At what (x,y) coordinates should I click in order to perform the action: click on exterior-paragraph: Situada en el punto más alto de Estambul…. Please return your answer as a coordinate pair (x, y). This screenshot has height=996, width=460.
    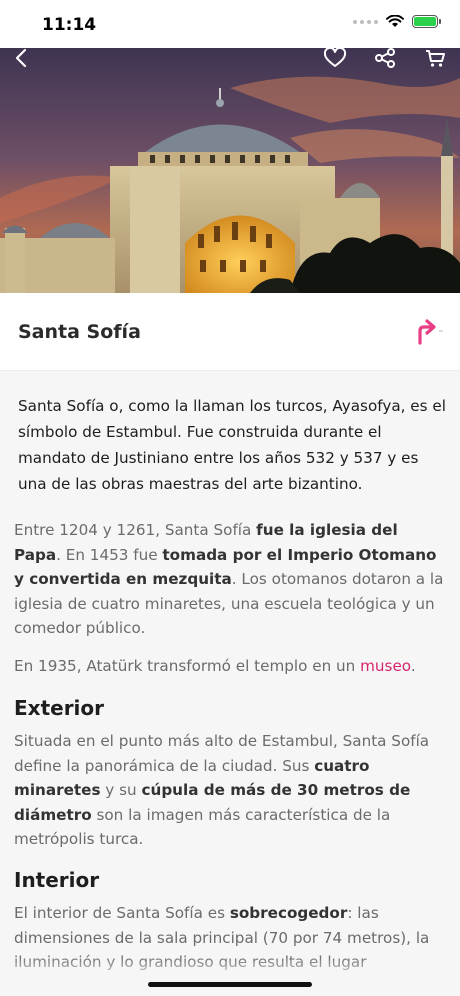
    Looking at the image, I should click on (222, 790).